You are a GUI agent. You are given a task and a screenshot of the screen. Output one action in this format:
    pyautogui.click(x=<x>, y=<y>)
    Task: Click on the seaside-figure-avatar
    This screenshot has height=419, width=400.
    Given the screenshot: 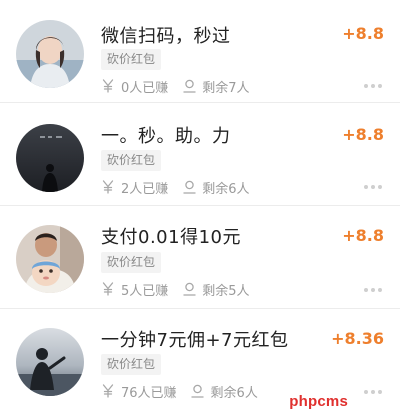 What is the action you would take?
    pyautogui.click(x=50, y=362)
    